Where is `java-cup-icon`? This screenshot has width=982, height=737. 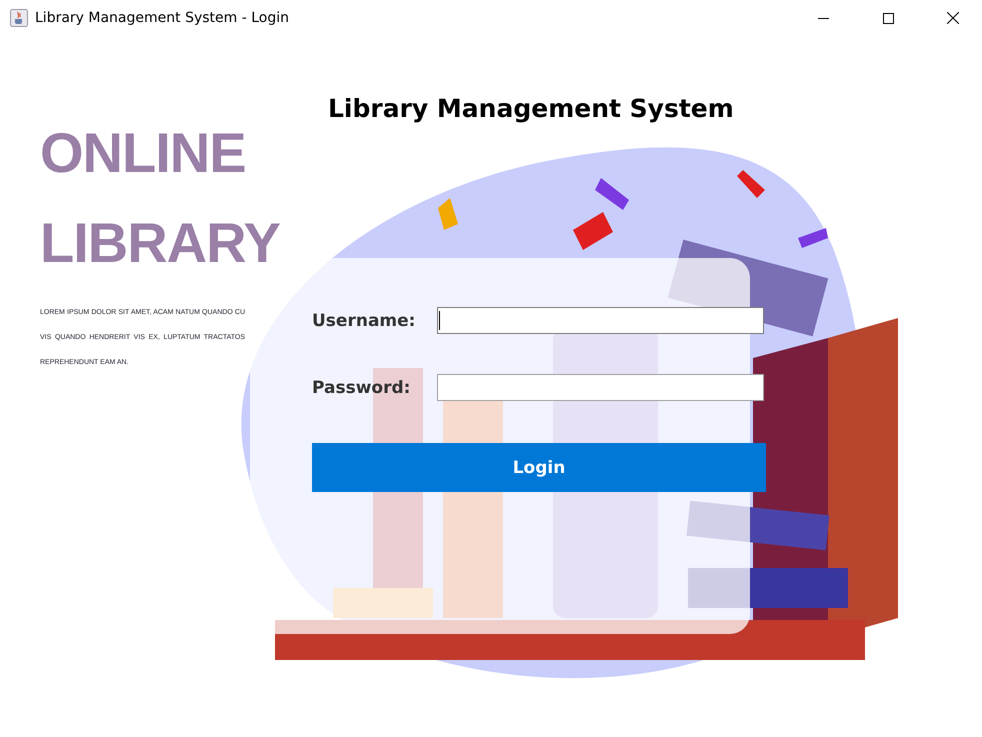 java-cup-icon is located at coordinates (19, 18).